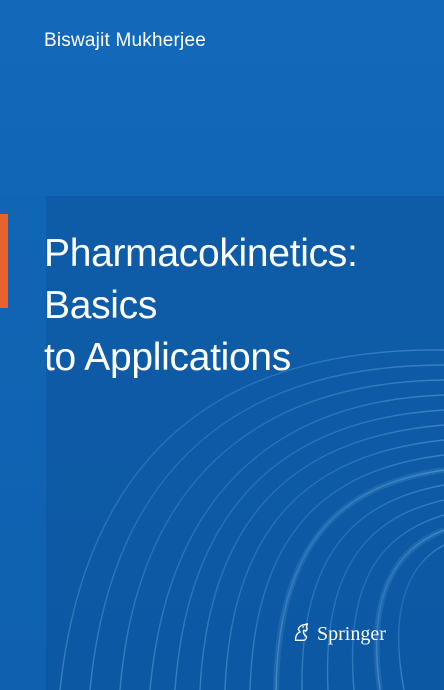 Image resolution: width=444 pixels, height=690 pixels. I want to click on book-title-line-3: to Applications, so click(168, 357).